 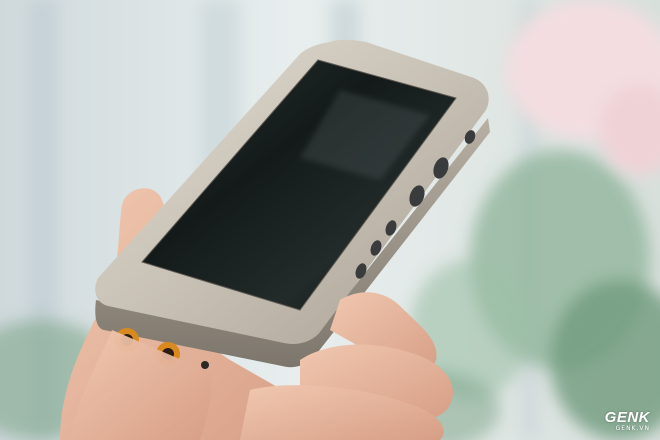 What do you see at coordinates (627, 417) in the screenshot?
I see `watermark-brand: GENK` at bounding box center [627, 417].